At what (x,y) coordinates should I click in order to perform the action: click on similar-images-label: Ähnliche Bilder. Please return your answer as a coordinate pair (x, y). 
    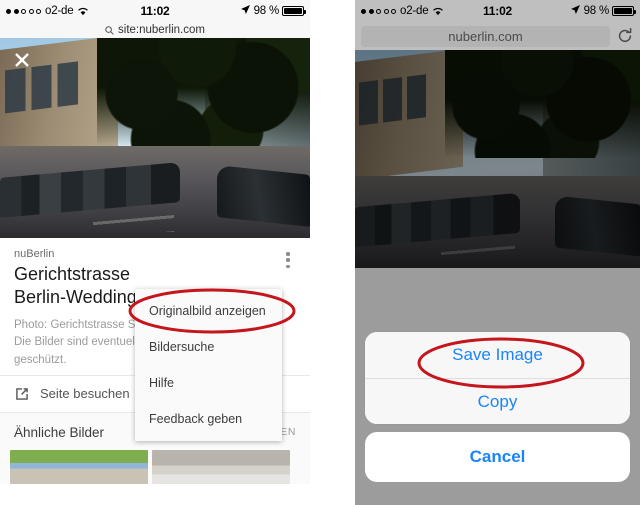
    Looking at the image, I should click on (59, 432).